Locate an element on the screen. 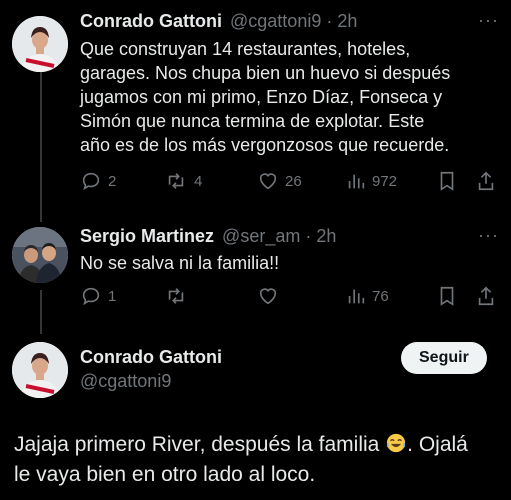  retweet-count: 4 is located at coordinates (198, 181).